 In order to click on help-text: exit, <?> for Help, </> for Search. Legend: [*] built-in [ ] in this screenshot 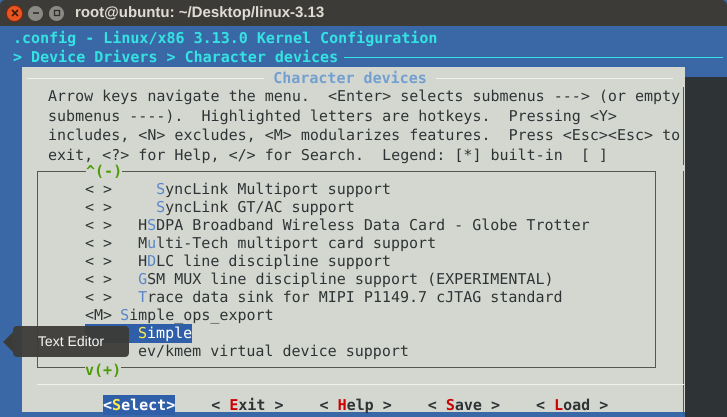, I will do `click(328, 155)`.